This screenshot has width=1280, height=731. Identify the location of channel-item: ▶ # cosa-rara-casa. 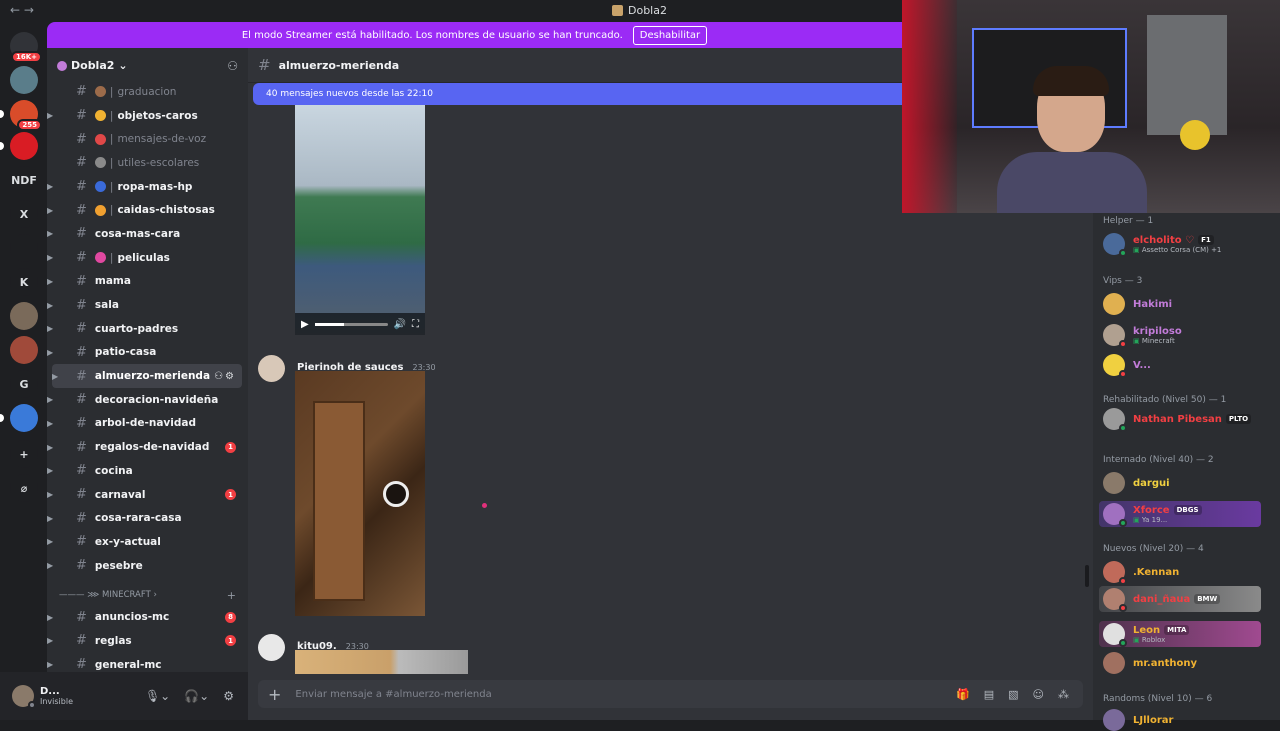
(147, 518).